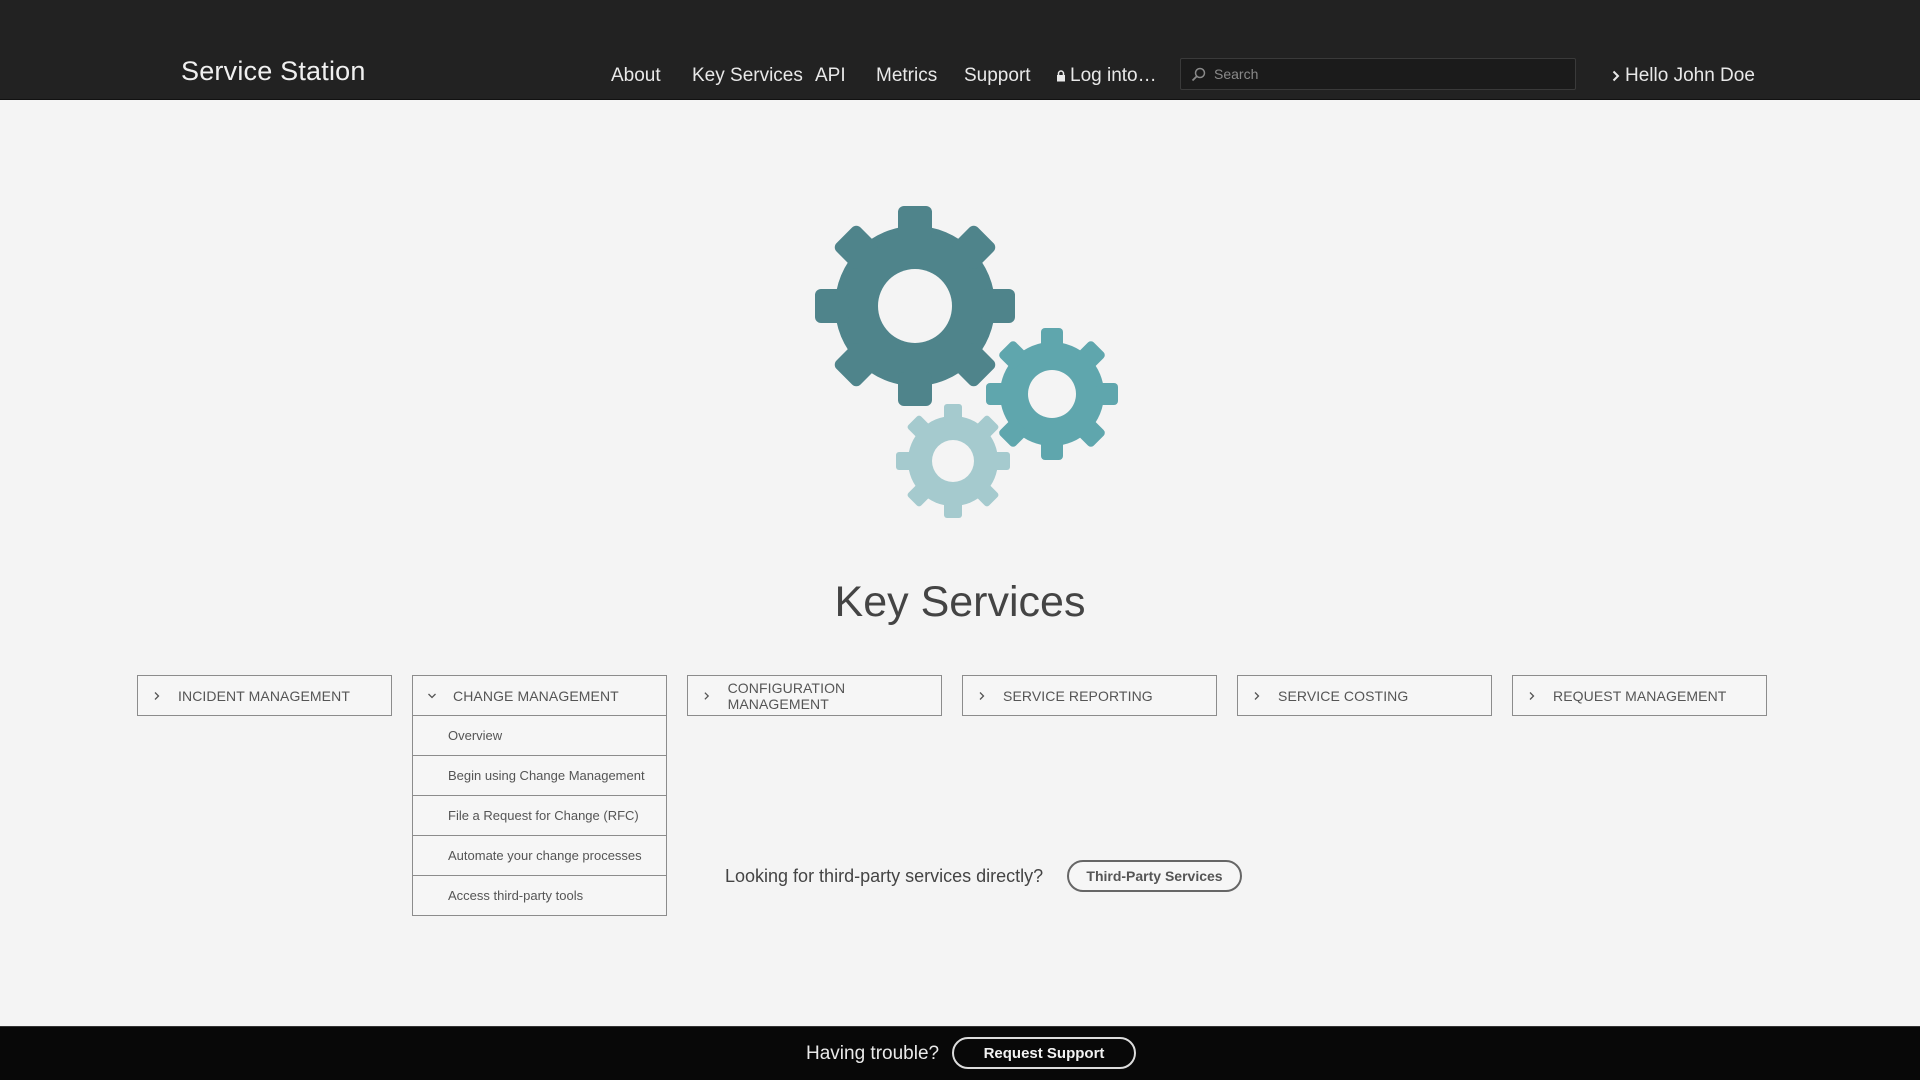 Image resolution: width=1920 pixels, height=1080 pixels. Describe the element at coordinates (539, 896) in the screenshot. I see `accordion-item-third-party-tools: Access third-party tools` at that location.